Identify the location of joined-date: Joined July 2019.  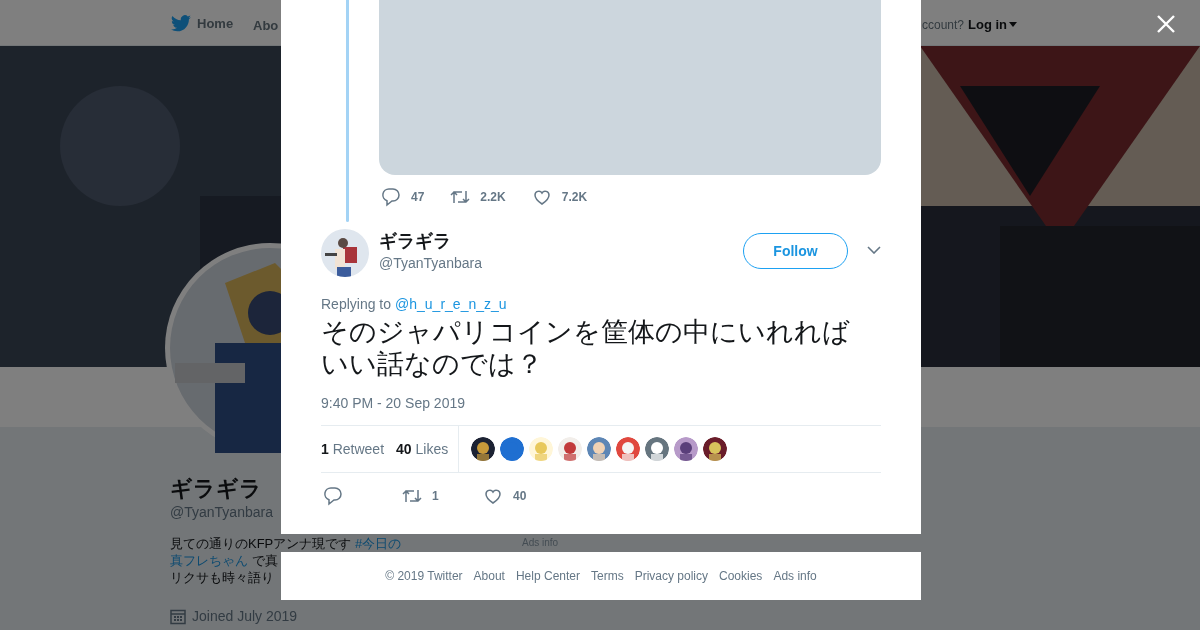
(245, 616).